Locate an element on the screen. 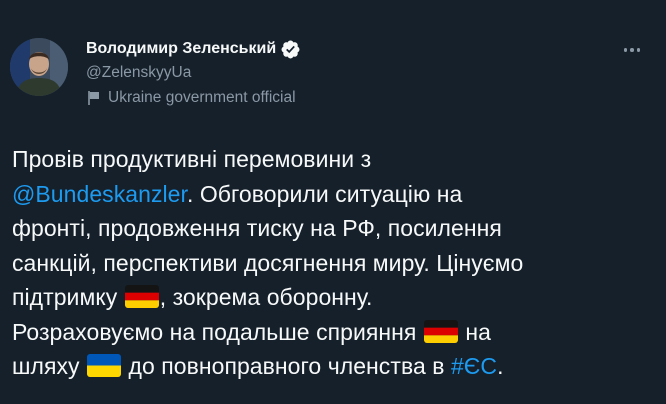 The width and height of the screenshot is (666, 404). name-row: Володимир Зеленський is located at coordinates (346, 49).